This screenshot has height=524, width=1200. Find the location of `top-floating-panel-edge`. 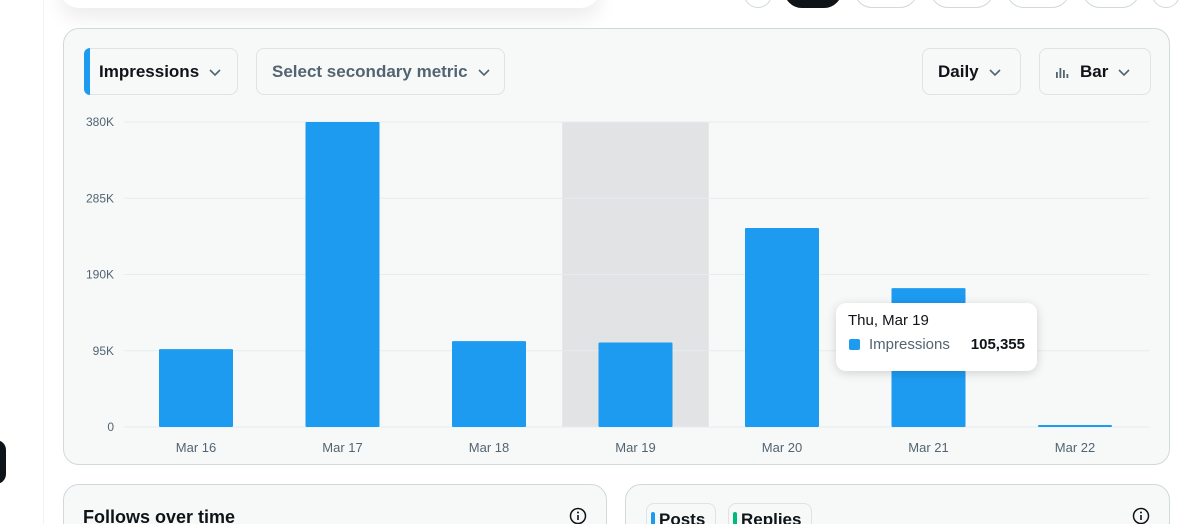

top-floating-panel-edge is located at coordinates (330, 4).